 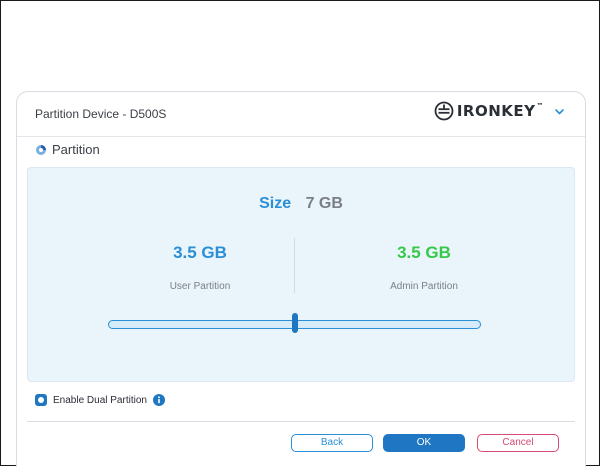 What do you see at coordinates (294, 265) in the screenshot?
I see `partition-divider` at bounding box center [294, 265].